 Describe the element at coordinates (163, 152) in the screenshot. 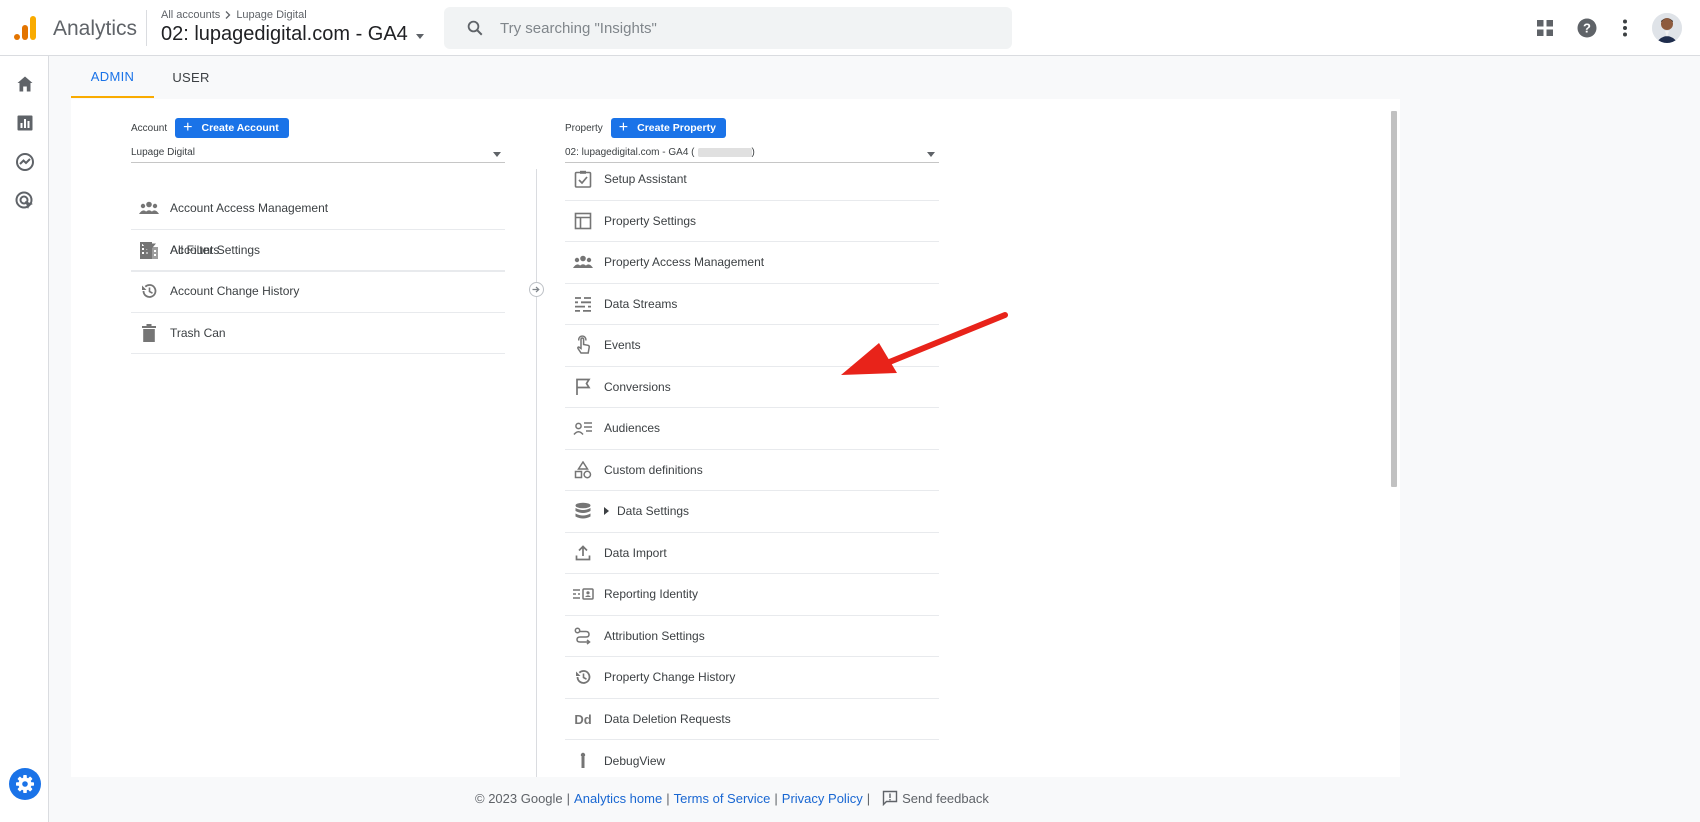

I see `account-select-value: Lupage Digital` at that location.